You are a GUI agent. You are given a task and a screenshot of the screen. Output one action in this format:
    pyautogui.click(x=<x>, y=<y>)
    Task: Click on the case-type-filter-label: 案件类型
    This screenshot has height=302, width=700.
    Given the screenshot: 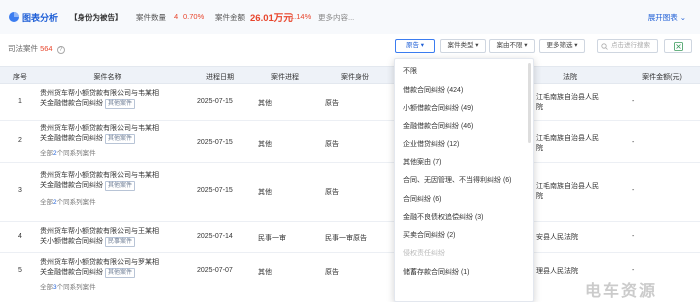 What is the action you would take?
    pyautogui.click(x=460, y=45)
    